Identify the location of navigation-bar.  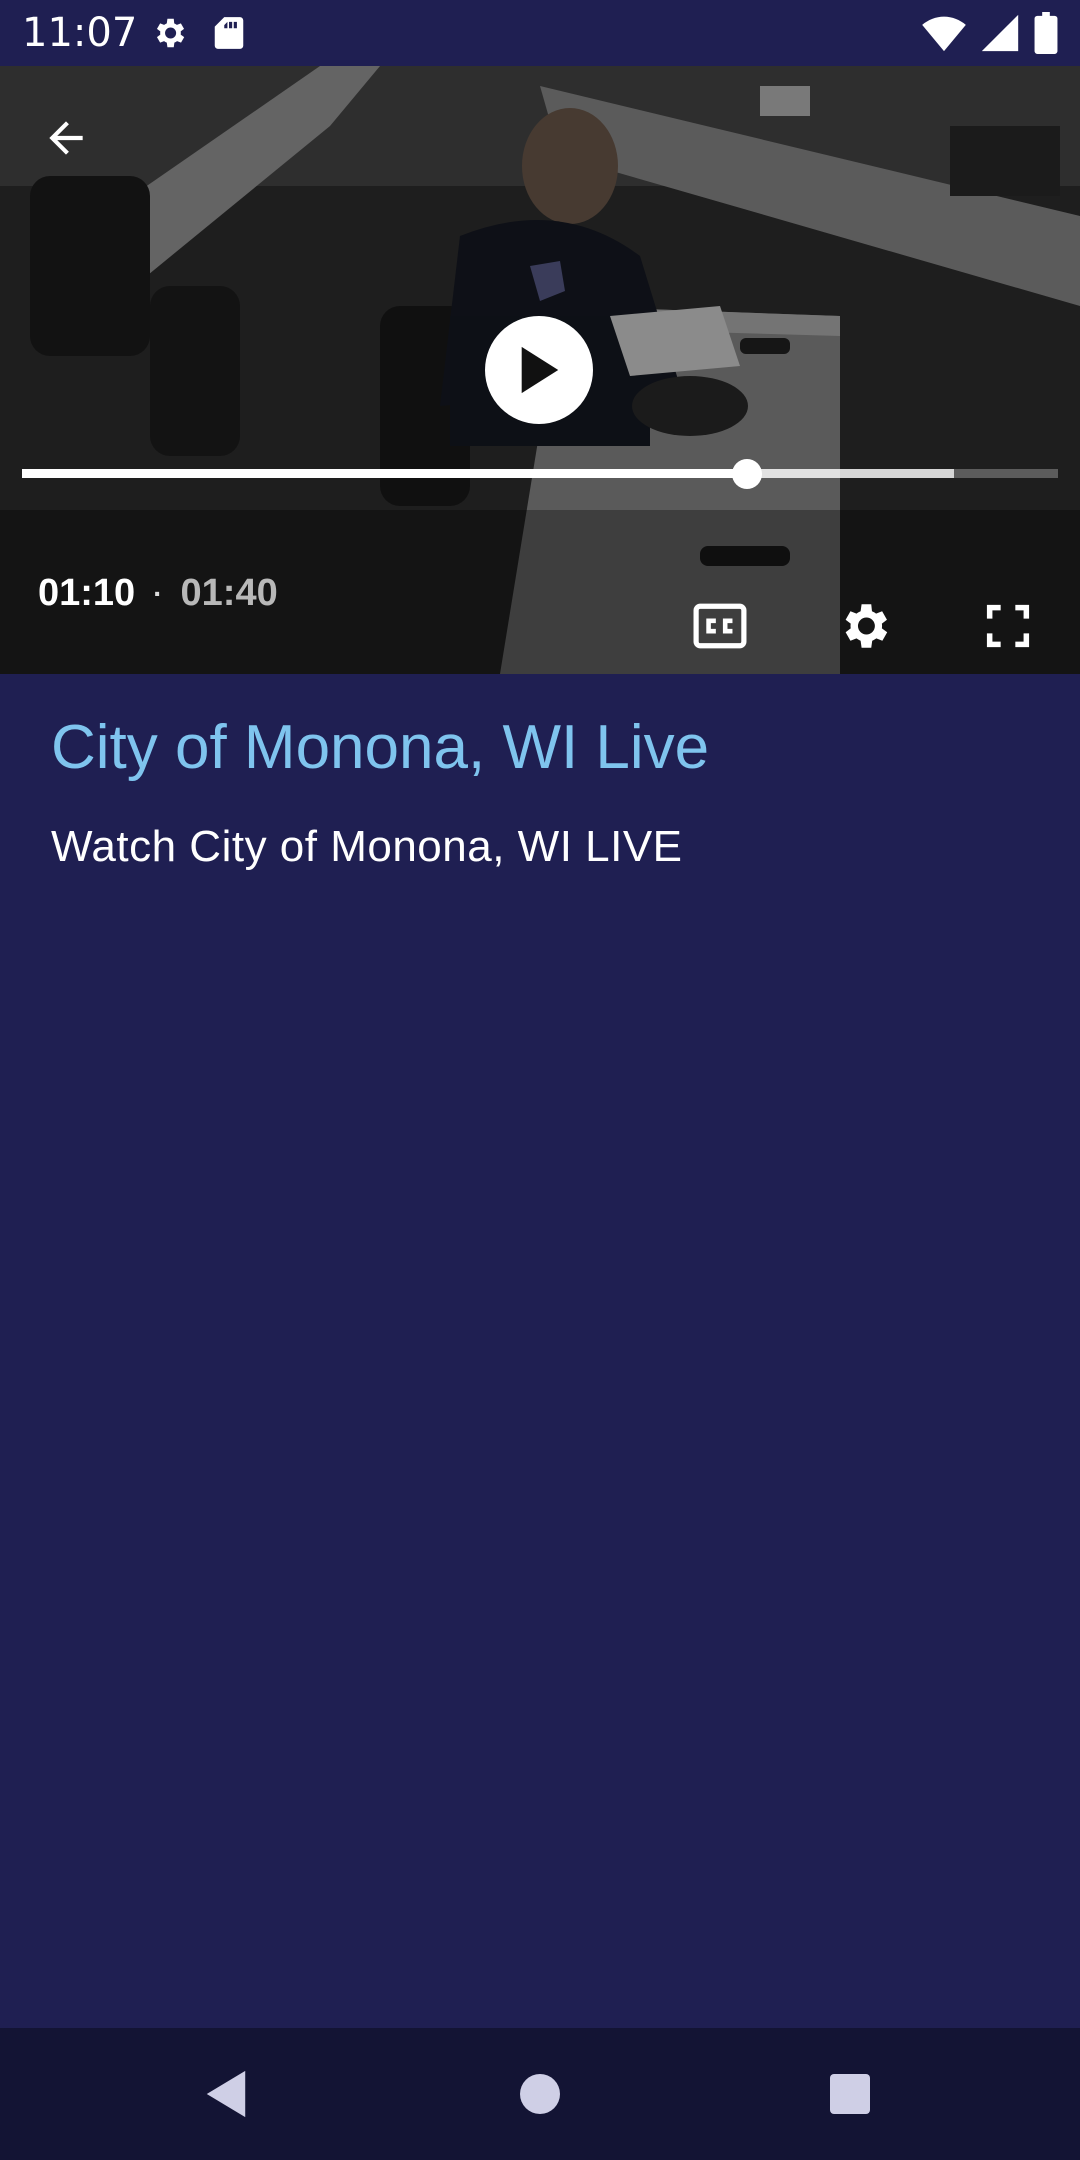
(540, 2094).